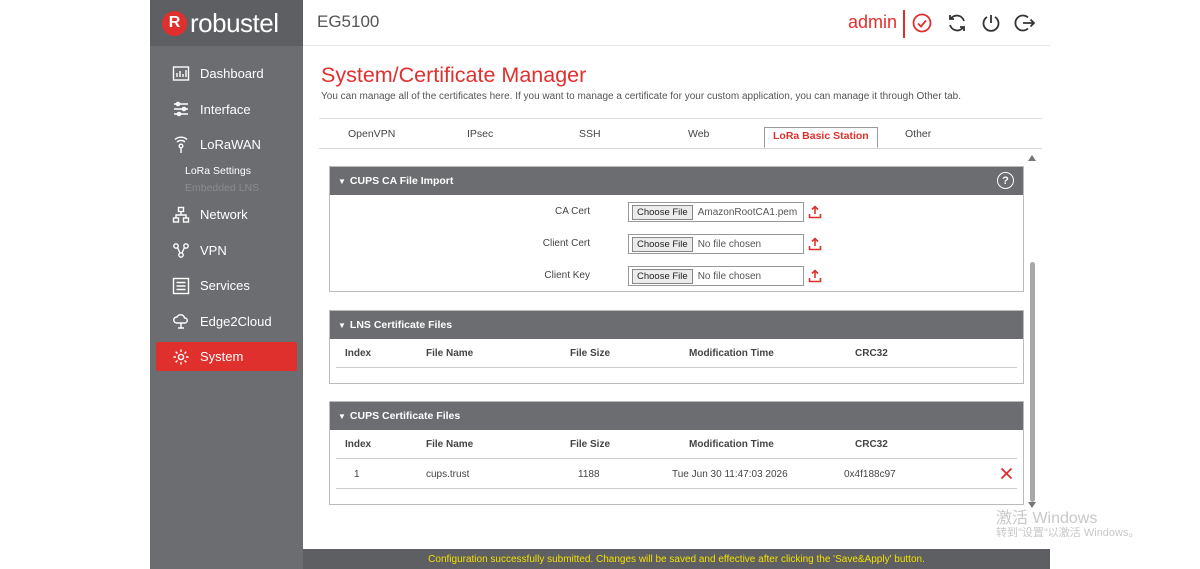 Image resolution: width=1200 pixels, height=569 pixels. Describe the element at coordinates (904, 24) in the screenshot. I see `header-separator` at that location.